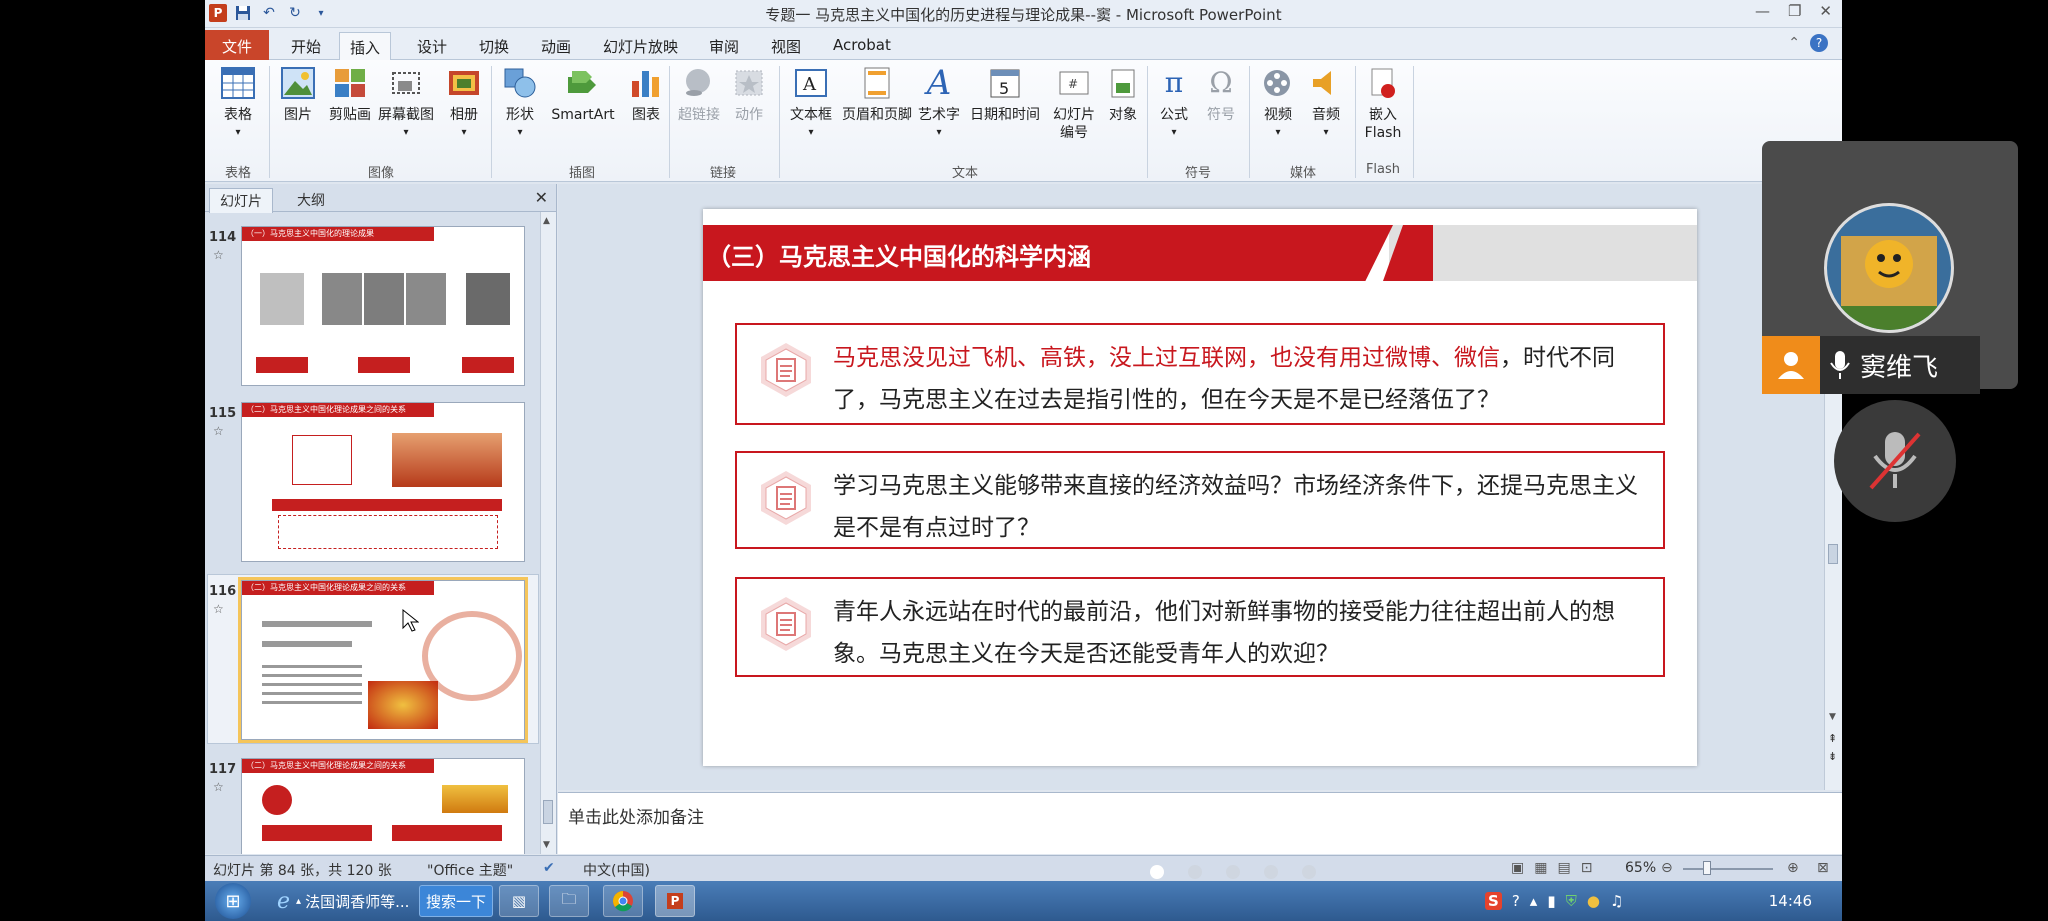  Describe the element at coordinates (365, 46) in the screenshot. I see `tab-insert: 插入` at that location.